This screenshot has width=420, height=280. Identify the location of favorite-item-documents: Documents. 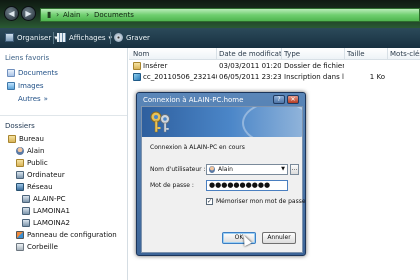
(32, 73).